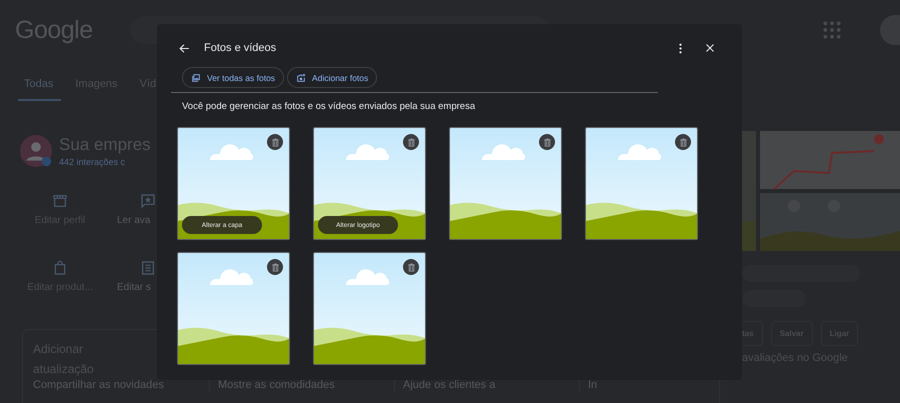  What do you see at coordinates (329, 106) in the screenshot?
I see `description-text: Você pode gerenciar as fotos e os vídeos enviados pela sua empresa` at bounding box center [329, 106].